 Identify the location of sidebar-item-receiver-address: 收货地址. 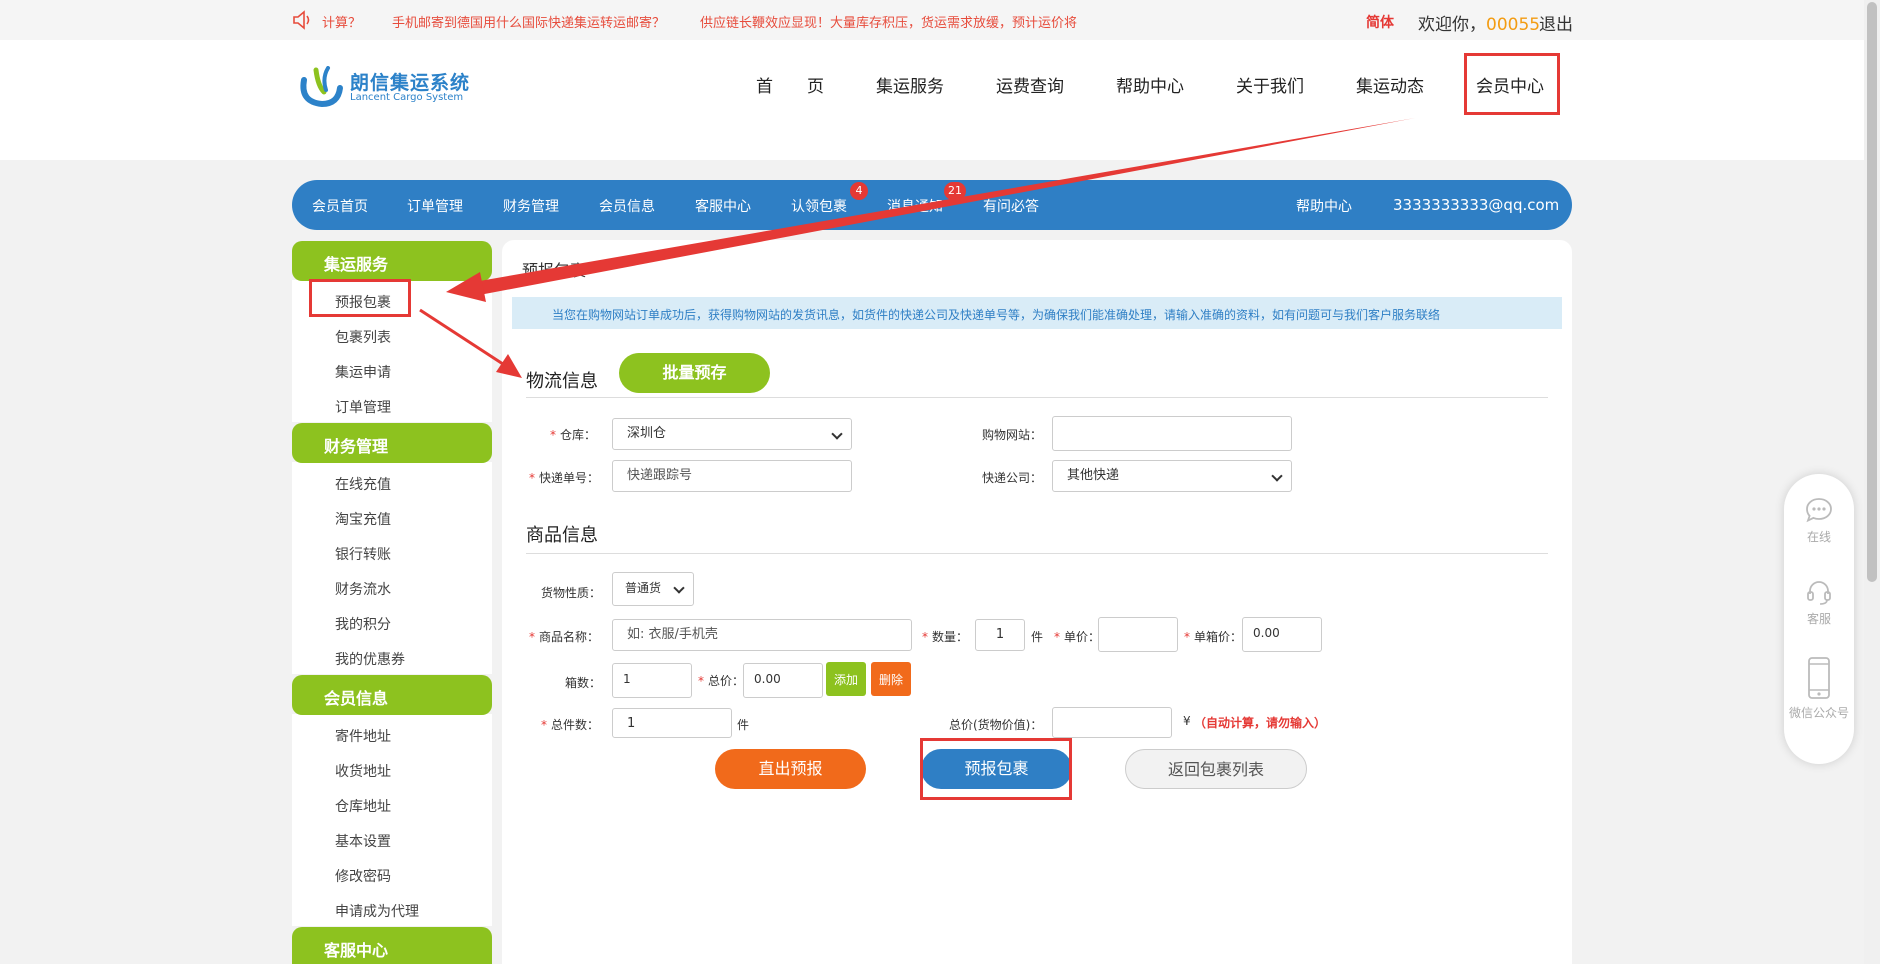
(363, 771).